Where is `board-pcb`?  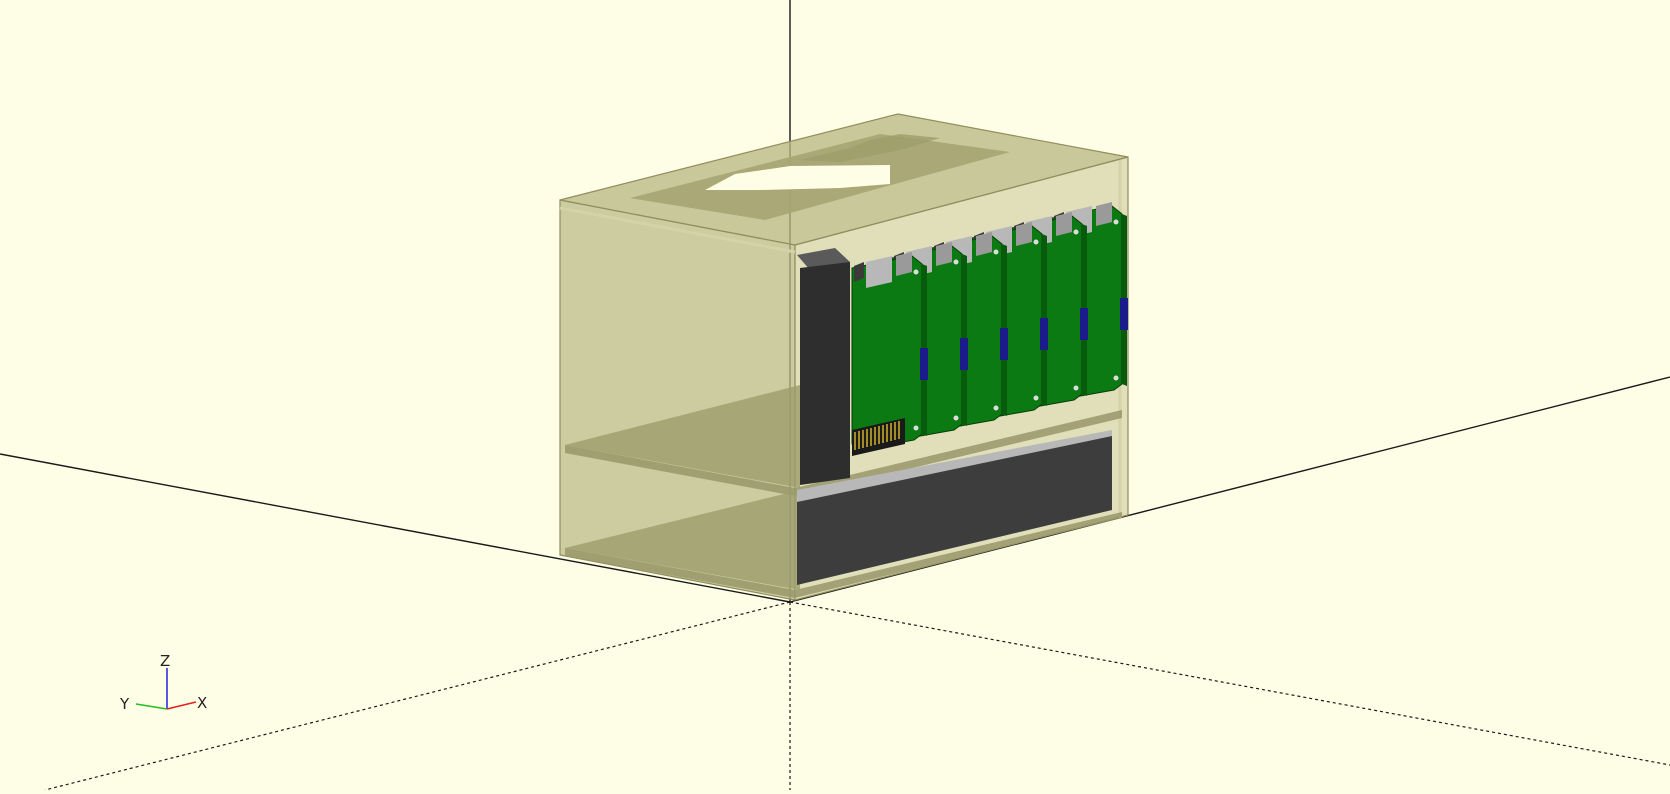
board-pcb is located at coordinates (887, 353).